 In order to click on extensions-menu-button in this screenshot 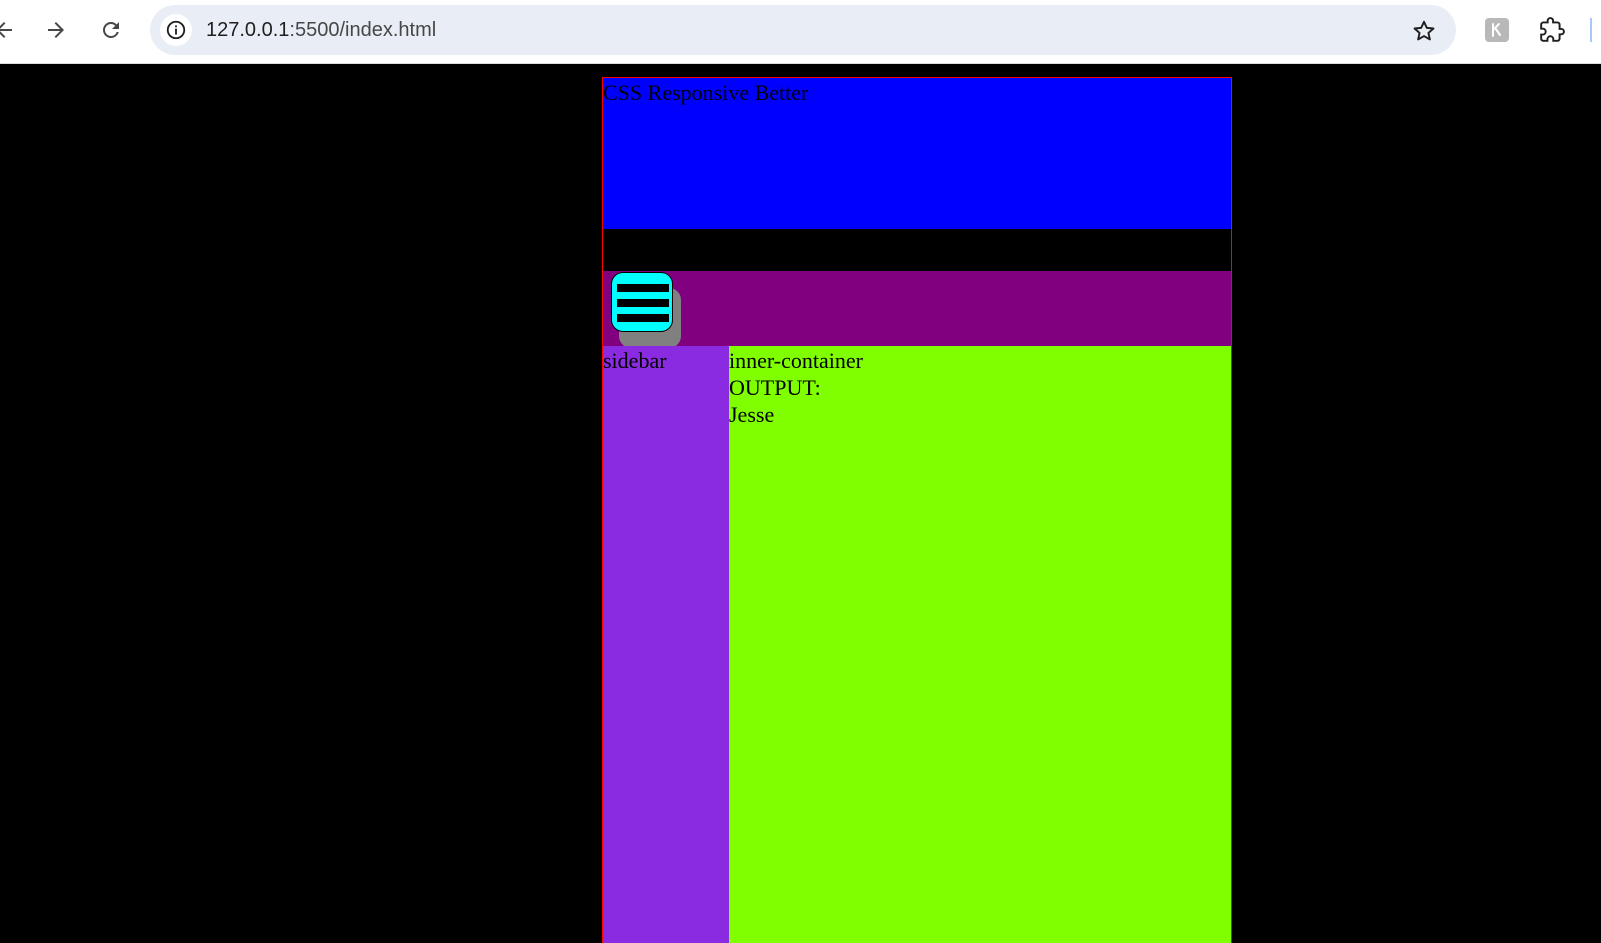, I will do `click(1552, 30)`.